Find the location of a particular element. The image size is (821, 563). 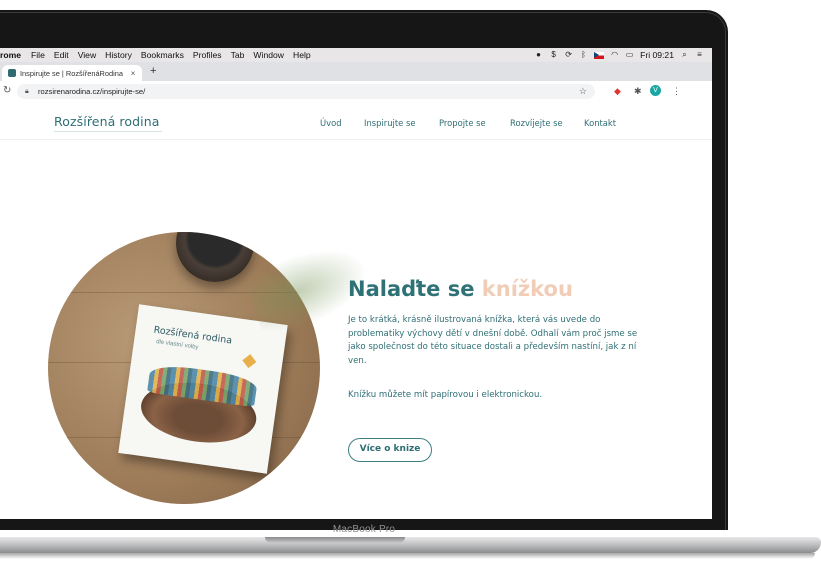

menubar-clock: Fri 09:21 is located at coordinates (657, 55).